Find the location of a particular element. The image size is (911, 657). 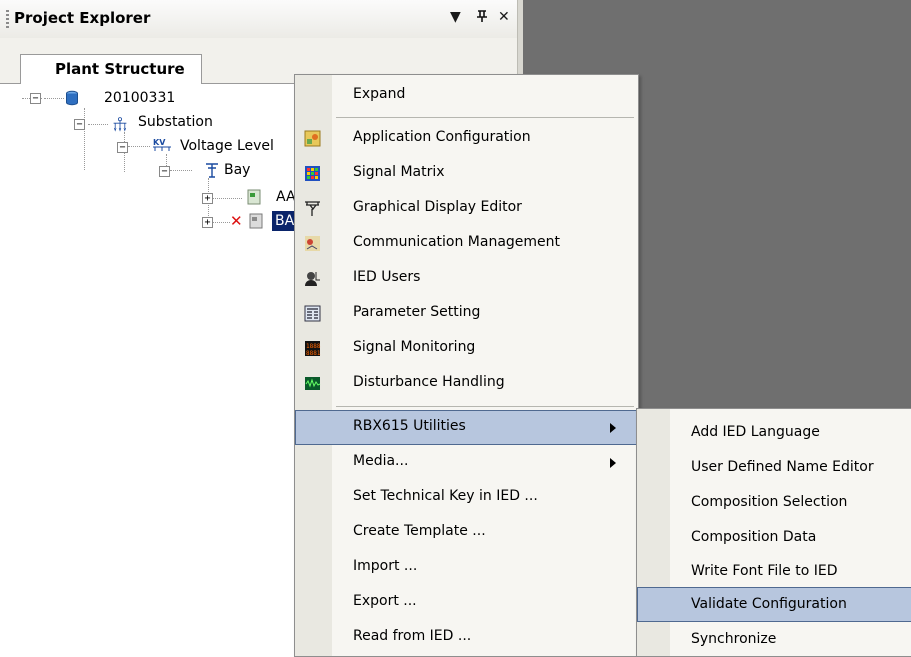

submenu-item-composition-data: Composition Data is located at coordinates (774, 537).